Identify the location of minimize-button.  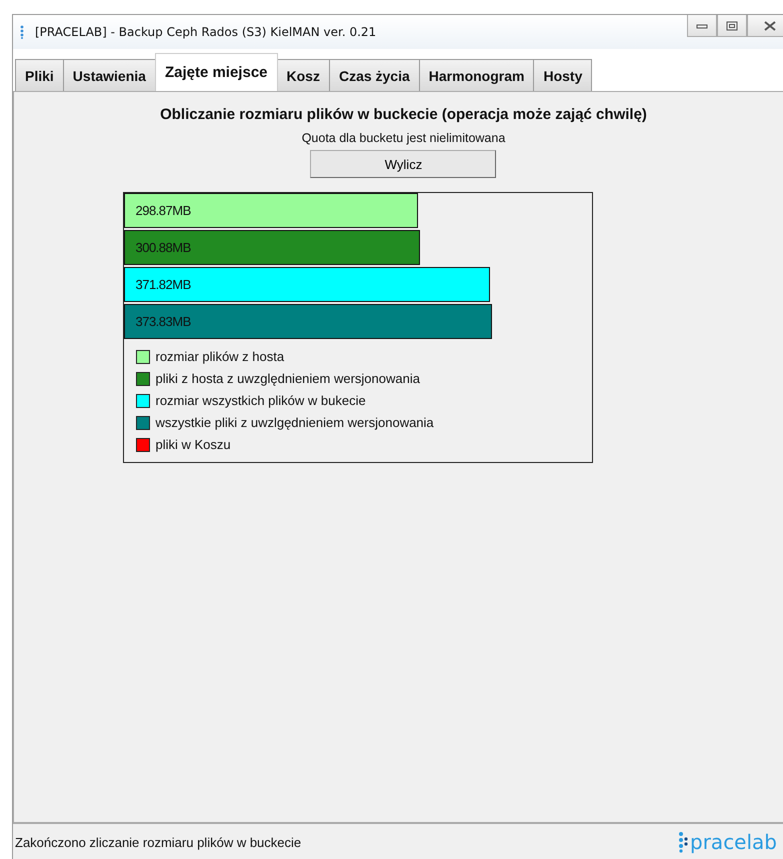
(702, 26).